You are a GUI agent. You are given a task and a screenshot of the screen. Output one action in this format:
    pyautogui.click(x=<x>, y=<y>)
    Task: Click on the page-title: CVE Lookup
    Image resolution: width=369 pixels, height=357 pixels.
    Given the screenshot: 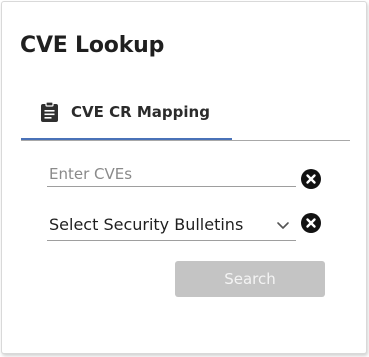 What is the action you would take?
    pyautogui.click(x=92, y=45)
    